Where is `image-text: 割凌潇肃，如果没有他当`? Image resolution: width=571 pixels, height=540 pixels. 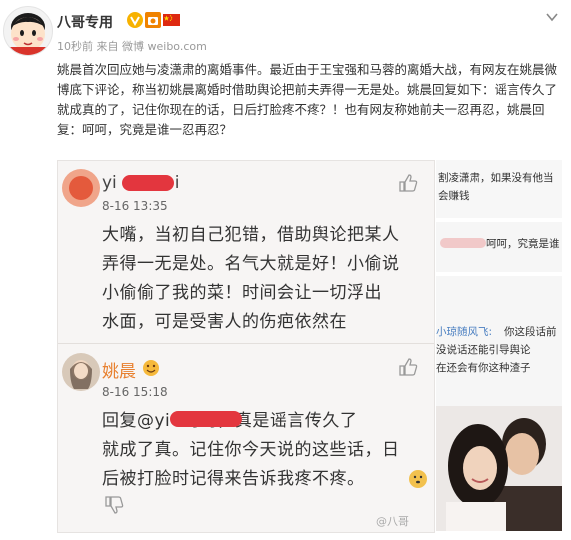 image-text: 割凌潇肃，如果没有他当 is located at coordinates (496, 178).